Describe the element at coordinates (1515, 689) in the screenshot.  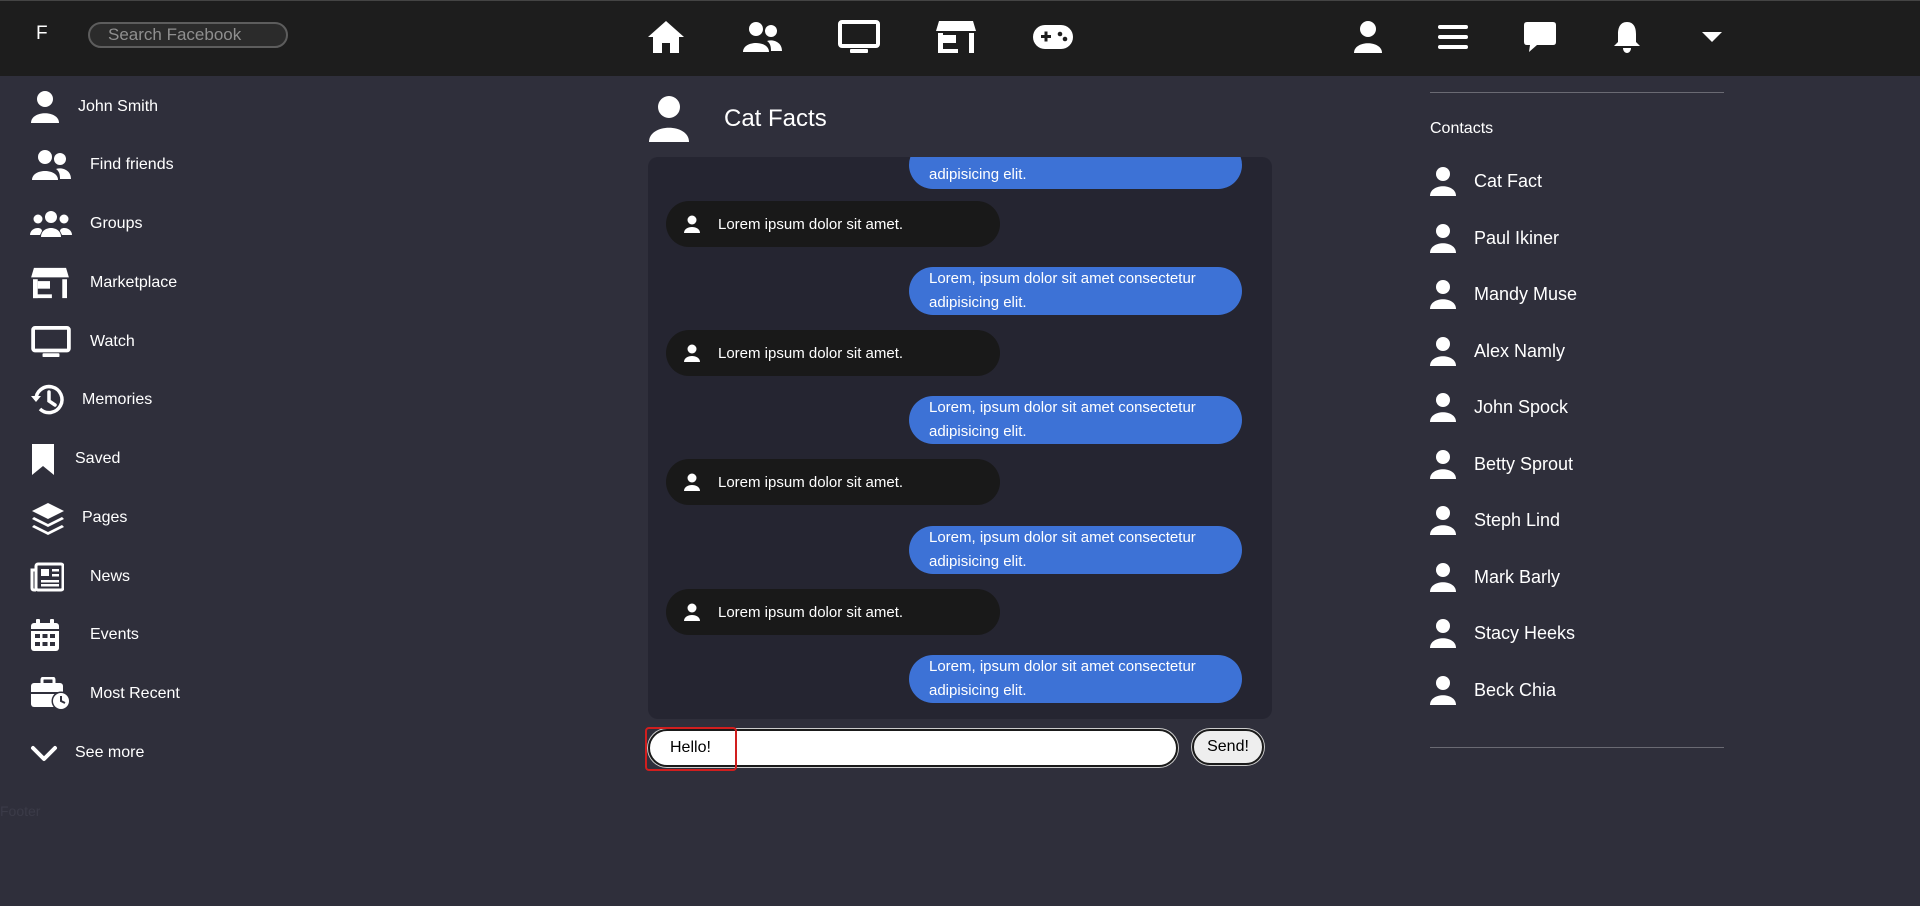
I see `contact-name: Beck Chia` at that location.